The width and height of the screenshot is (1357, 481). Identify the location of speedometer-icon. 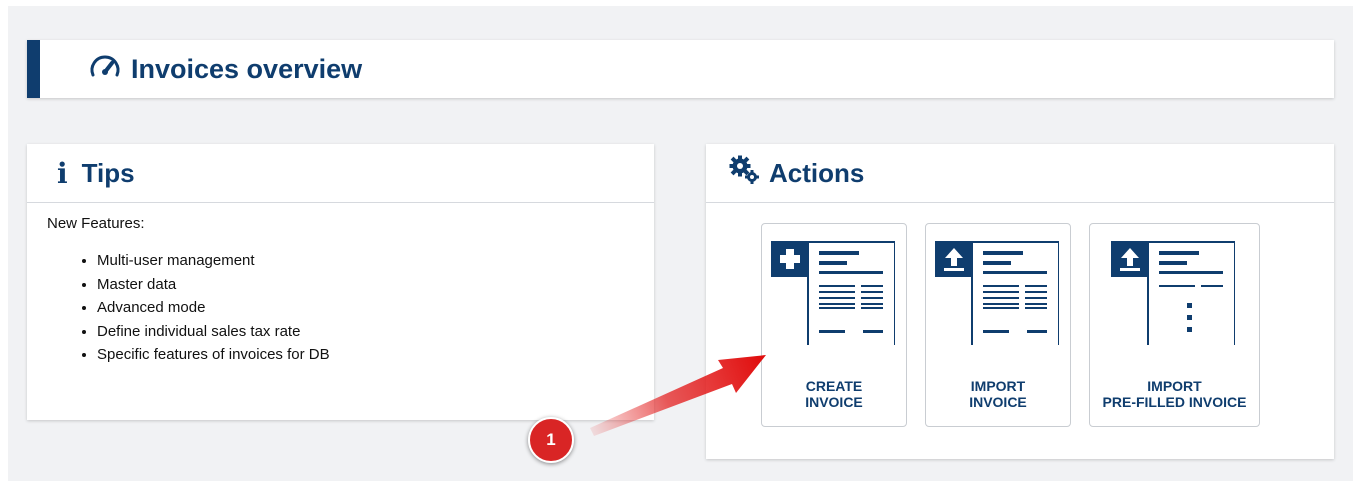
(105, 69).